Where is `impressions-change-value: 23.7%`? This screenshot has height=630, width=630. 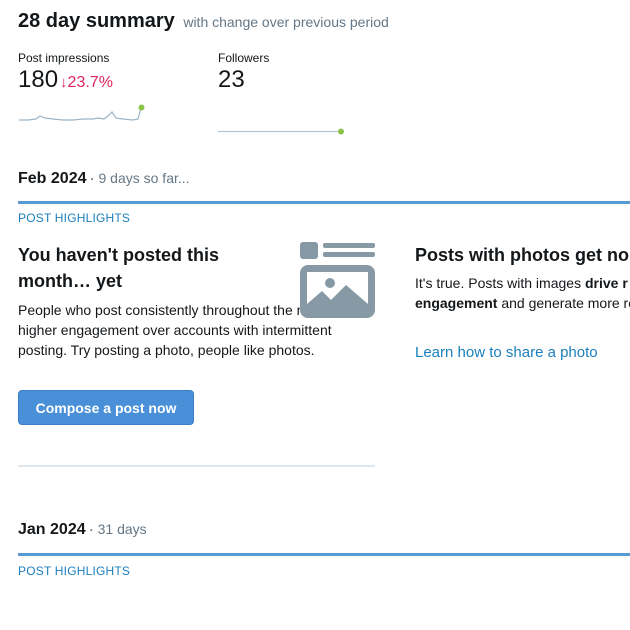
impressions-change-value: 23.7% is located at coordinates (90, 82).